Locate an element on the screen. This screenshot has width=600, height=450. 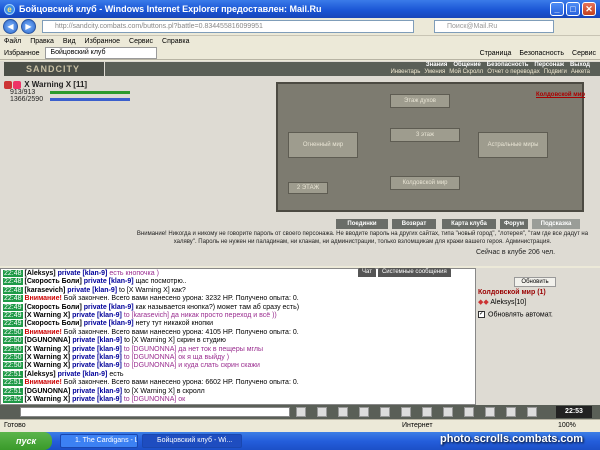
maximize-button: □ is located at coordinates (573, 9).